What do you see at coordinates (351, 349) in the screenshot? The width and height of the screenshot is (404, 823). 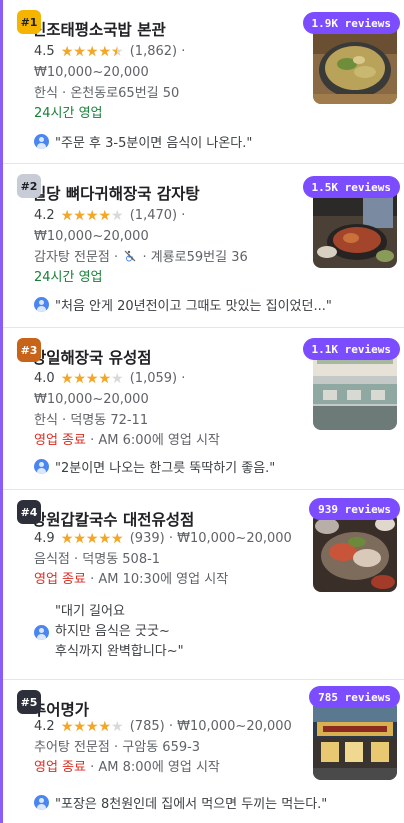 I see `review-count-badge: 1.1K reviews` at bounding box center [351, 349].